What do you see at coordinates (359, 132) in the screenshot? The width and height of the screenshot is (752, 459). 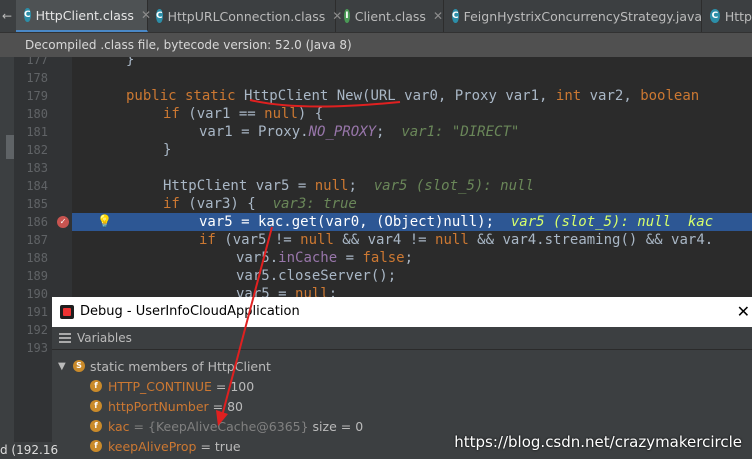 I see `code-text: var1 = Proxy.NO_PROXY; var1: "DIRECT"` at bounding box center [359, 132].